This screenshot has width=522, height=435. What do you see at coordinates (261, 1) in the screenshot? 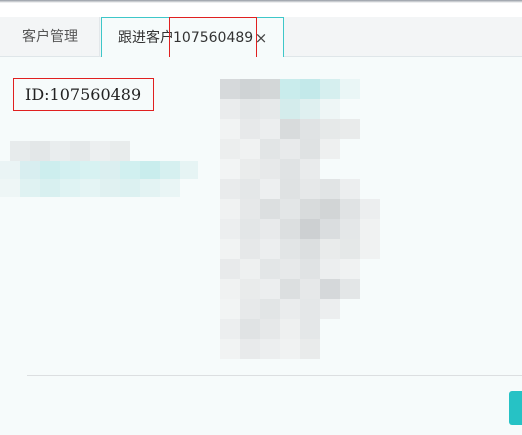
I see `top-shadow` at bounding box center [261, 1].